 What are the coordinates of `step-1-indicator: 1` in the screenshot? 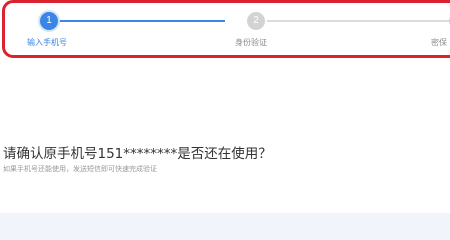 It's located at (49, 21).